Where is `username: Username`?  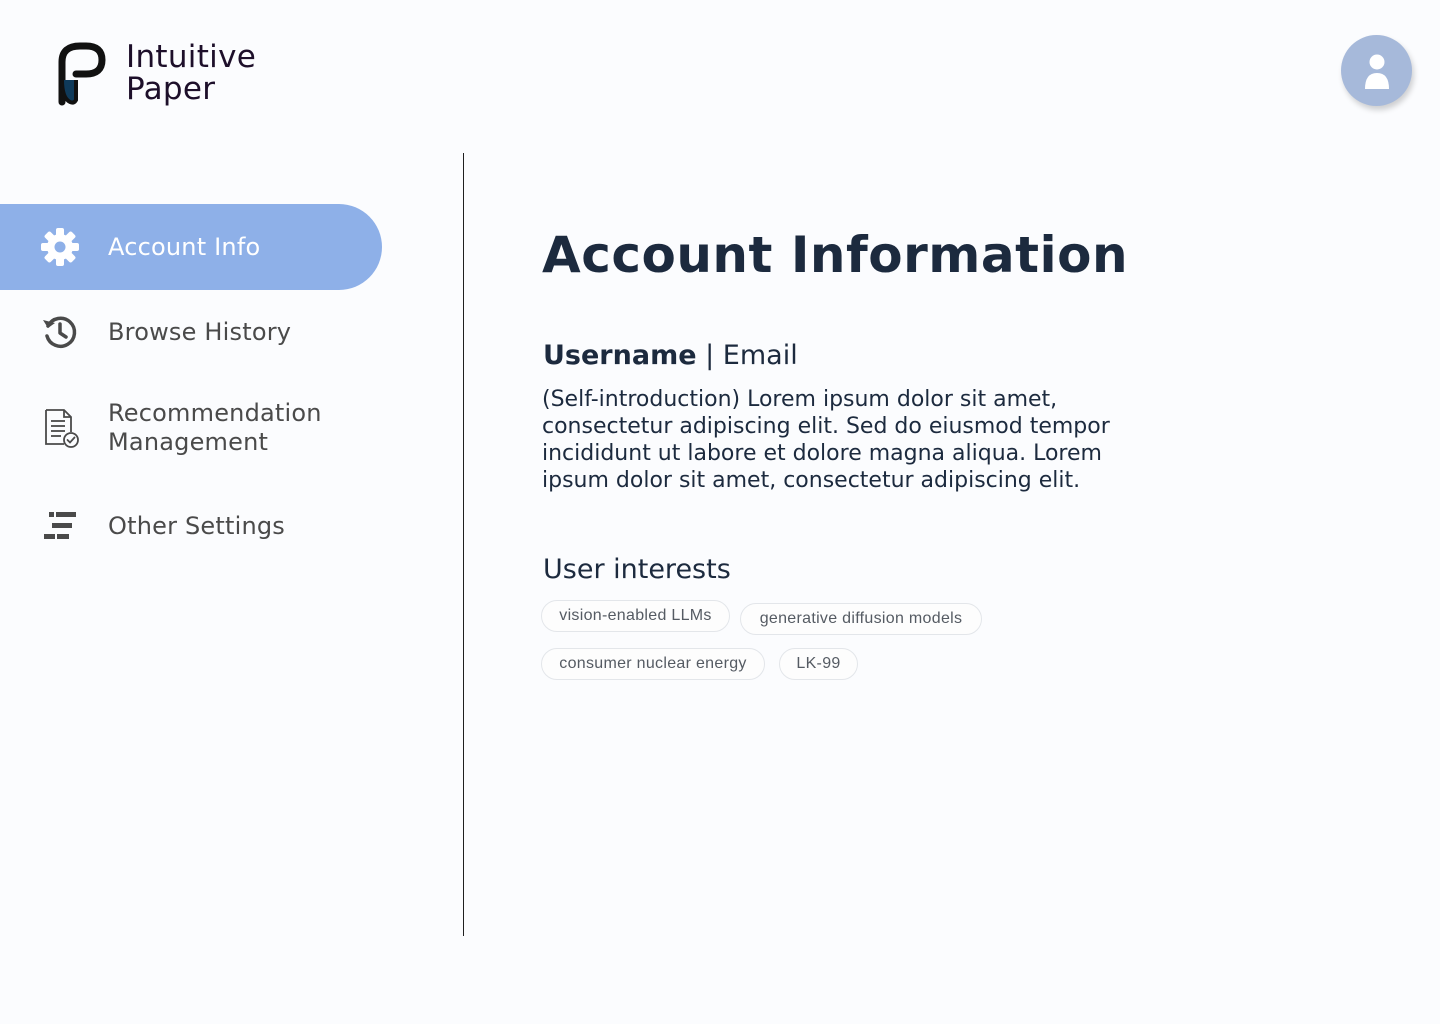 username: Username is located at coordinates (620, 355).